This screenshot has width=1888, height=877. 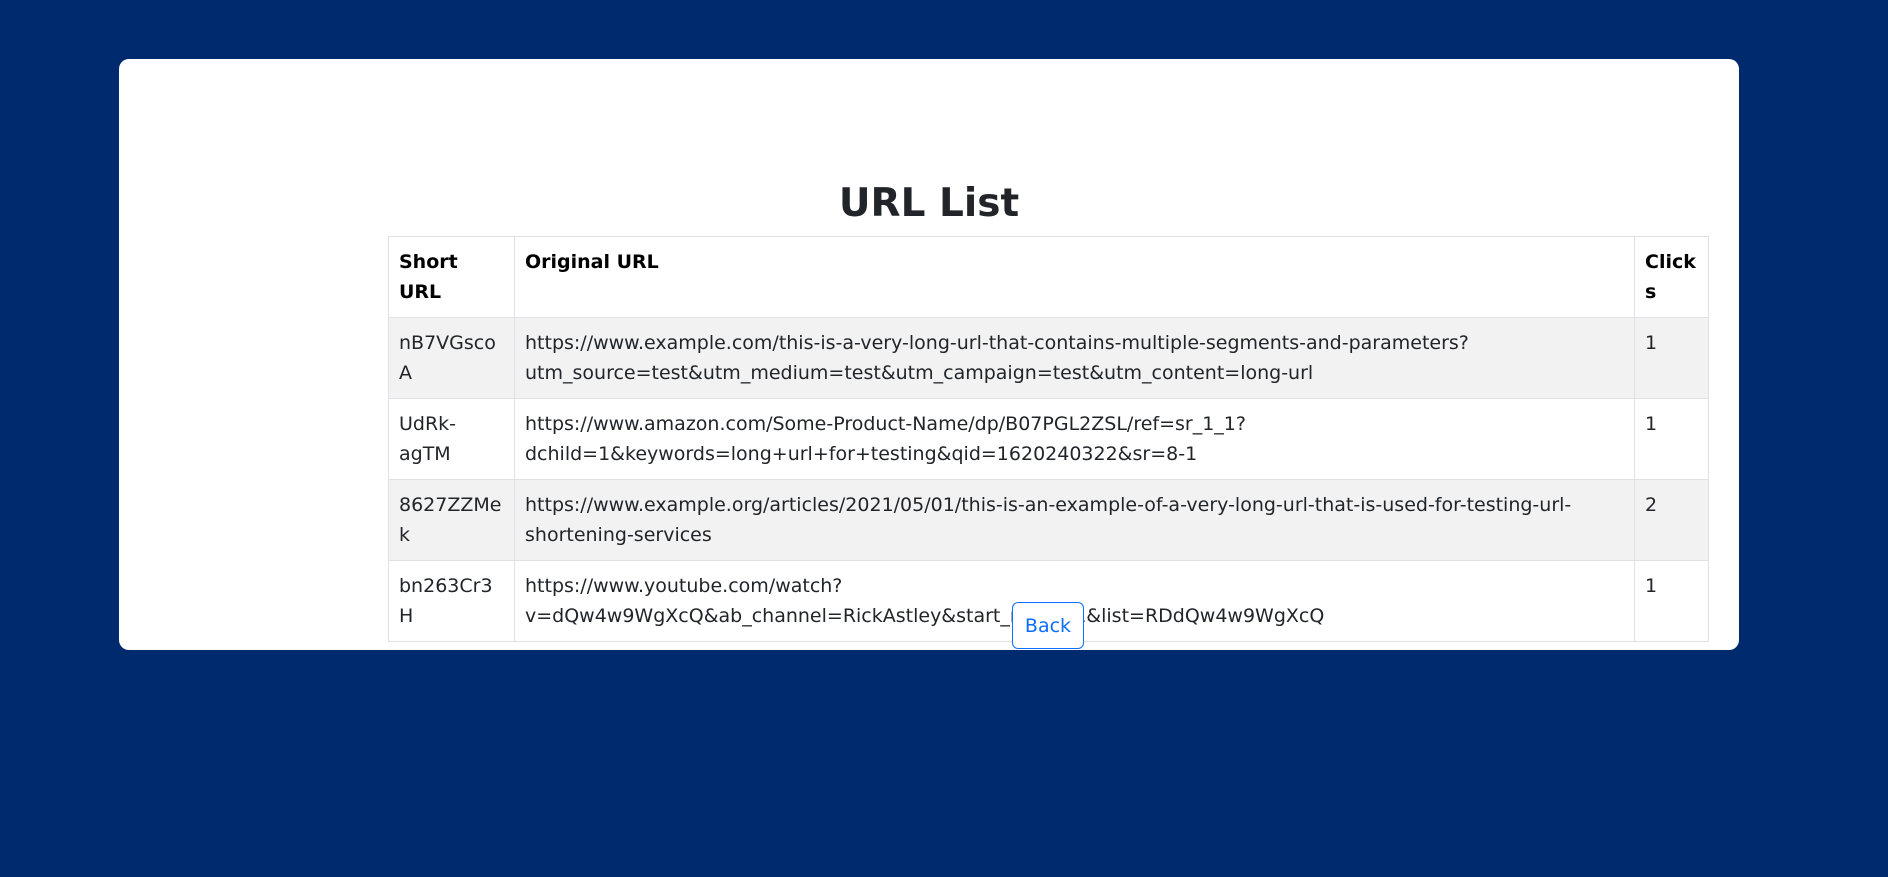 What do you see at coordinates (929, 203) in the screenshot?
I see `page-title: URL List` at bounding box center [929, 203].